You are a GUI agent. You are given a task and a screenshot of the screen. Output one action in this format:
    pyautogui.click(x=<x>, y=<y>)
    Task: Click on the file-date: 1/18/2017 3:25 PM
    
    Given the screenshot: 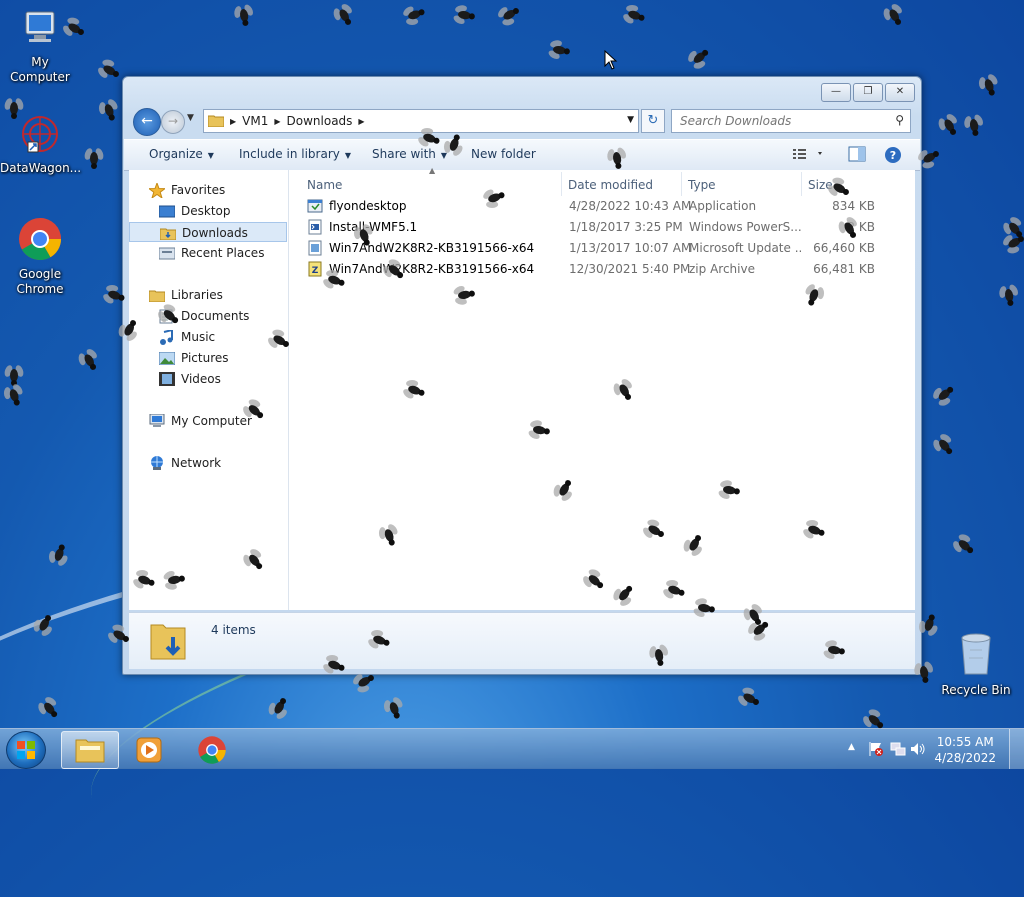 What is the action you would take?
    pyautogui.click(x=626, y=227)
    